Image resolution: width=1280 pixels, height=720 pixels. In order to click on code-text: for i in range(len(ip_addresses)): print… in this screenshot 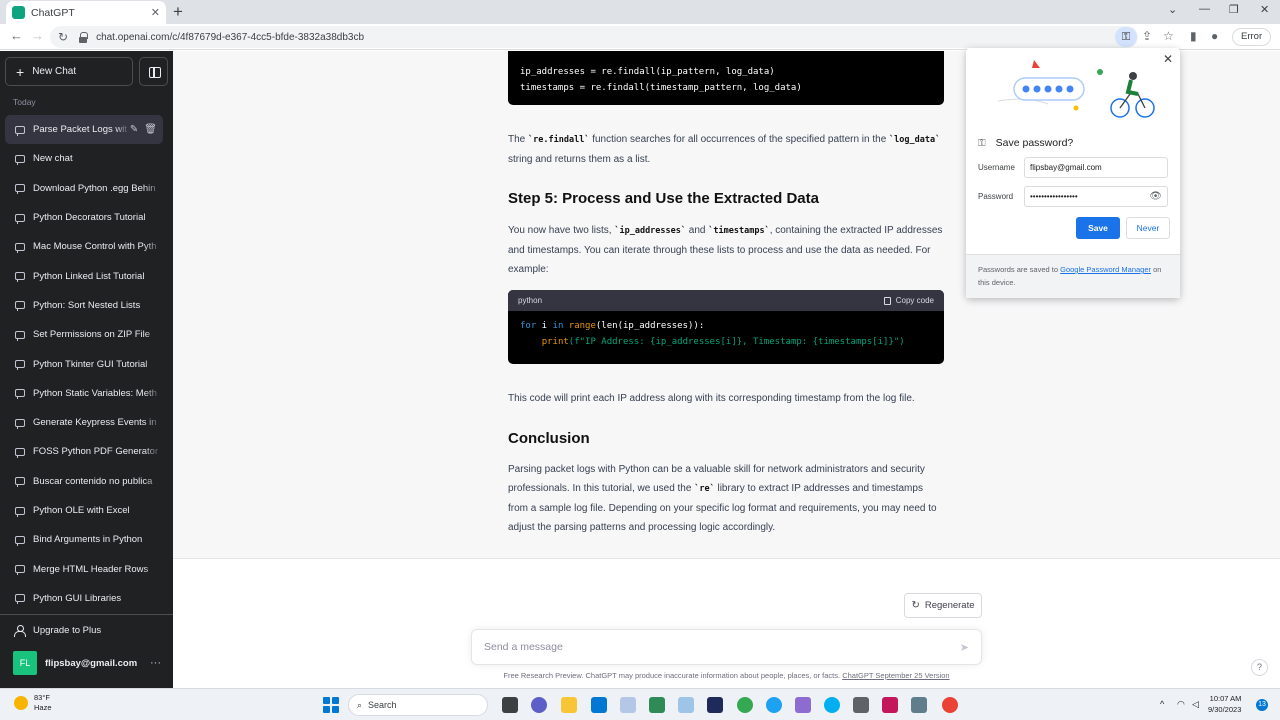, I will do `click(726, 334)`.